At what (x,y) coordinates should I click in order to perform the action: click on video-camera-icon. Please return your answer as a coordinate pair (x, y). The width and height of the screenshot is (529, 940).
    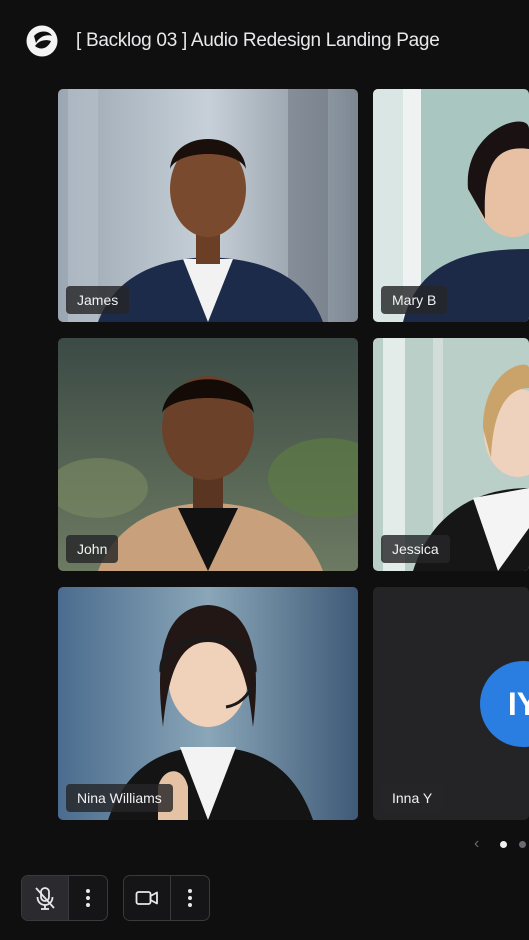
    Looking at the image, I should click on (146, 898).